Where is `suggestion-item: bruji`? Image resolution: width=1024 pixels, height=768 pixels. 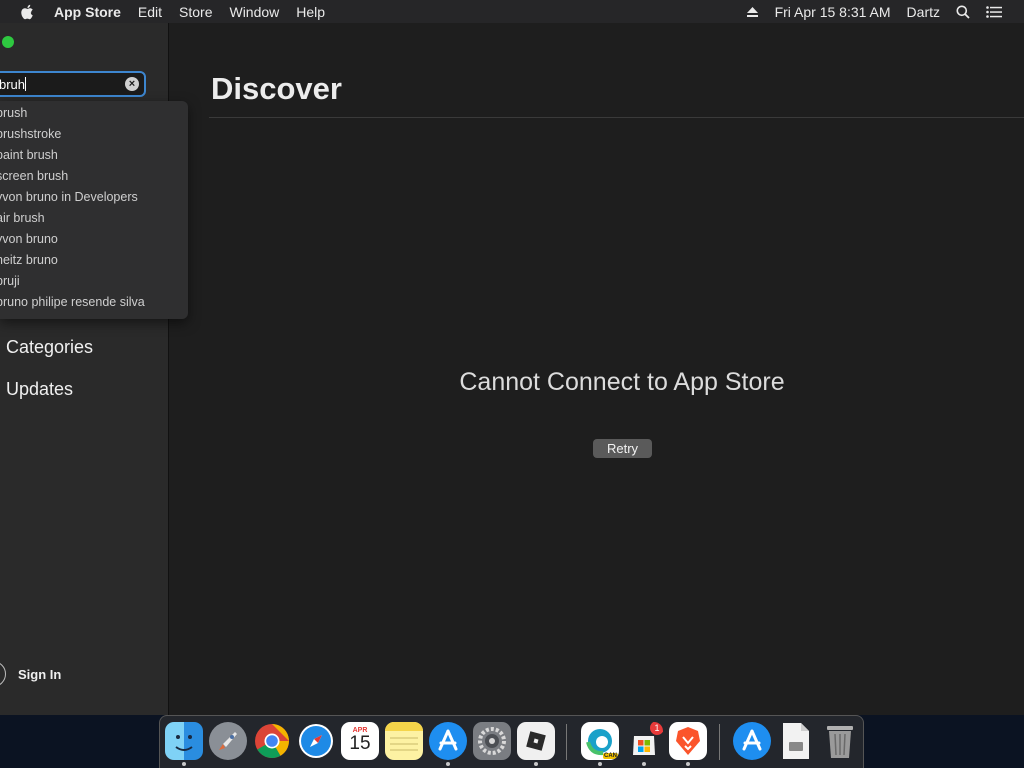 suggestion-item: bruji is located at coordinates (94, 281).